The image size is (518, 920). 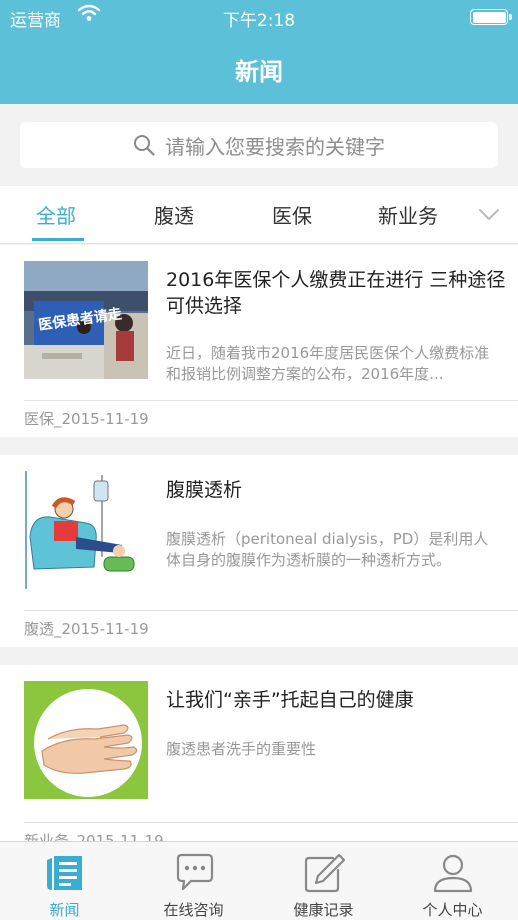 I want to click on category-tabs: 全部 腹透 医保 新业务, so click(x=259, y=215).